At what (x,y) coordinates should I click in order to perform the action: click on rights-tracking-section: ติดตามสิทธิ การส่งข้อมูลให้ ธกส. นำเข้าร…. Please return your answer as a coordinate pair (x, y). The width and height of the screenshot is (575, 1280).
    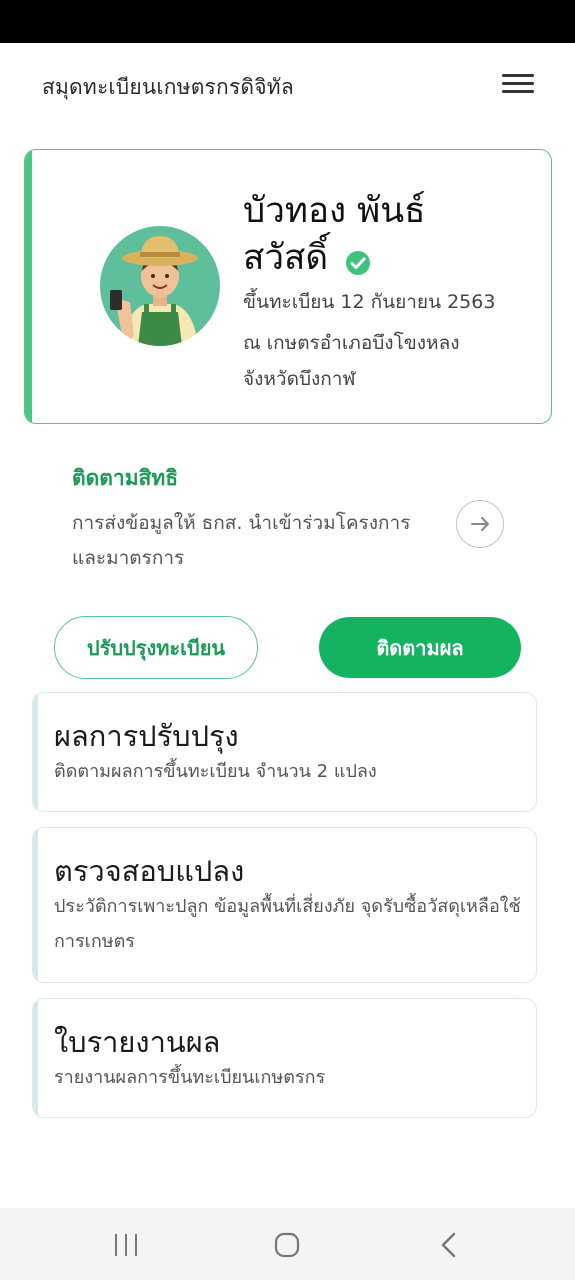
    Looking at the image, I should click on (292, 522).